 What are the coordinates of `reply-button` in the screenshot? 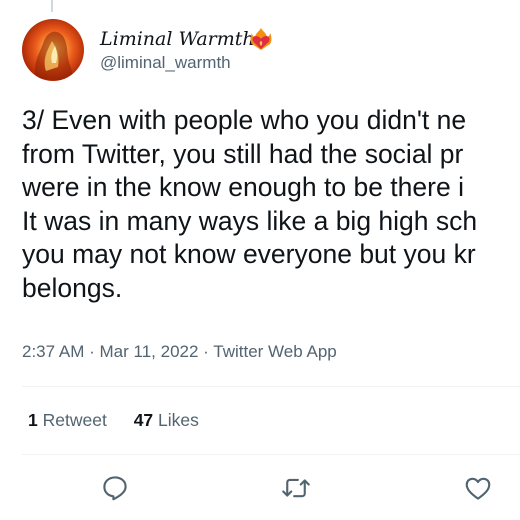 It's located at (115, 488).